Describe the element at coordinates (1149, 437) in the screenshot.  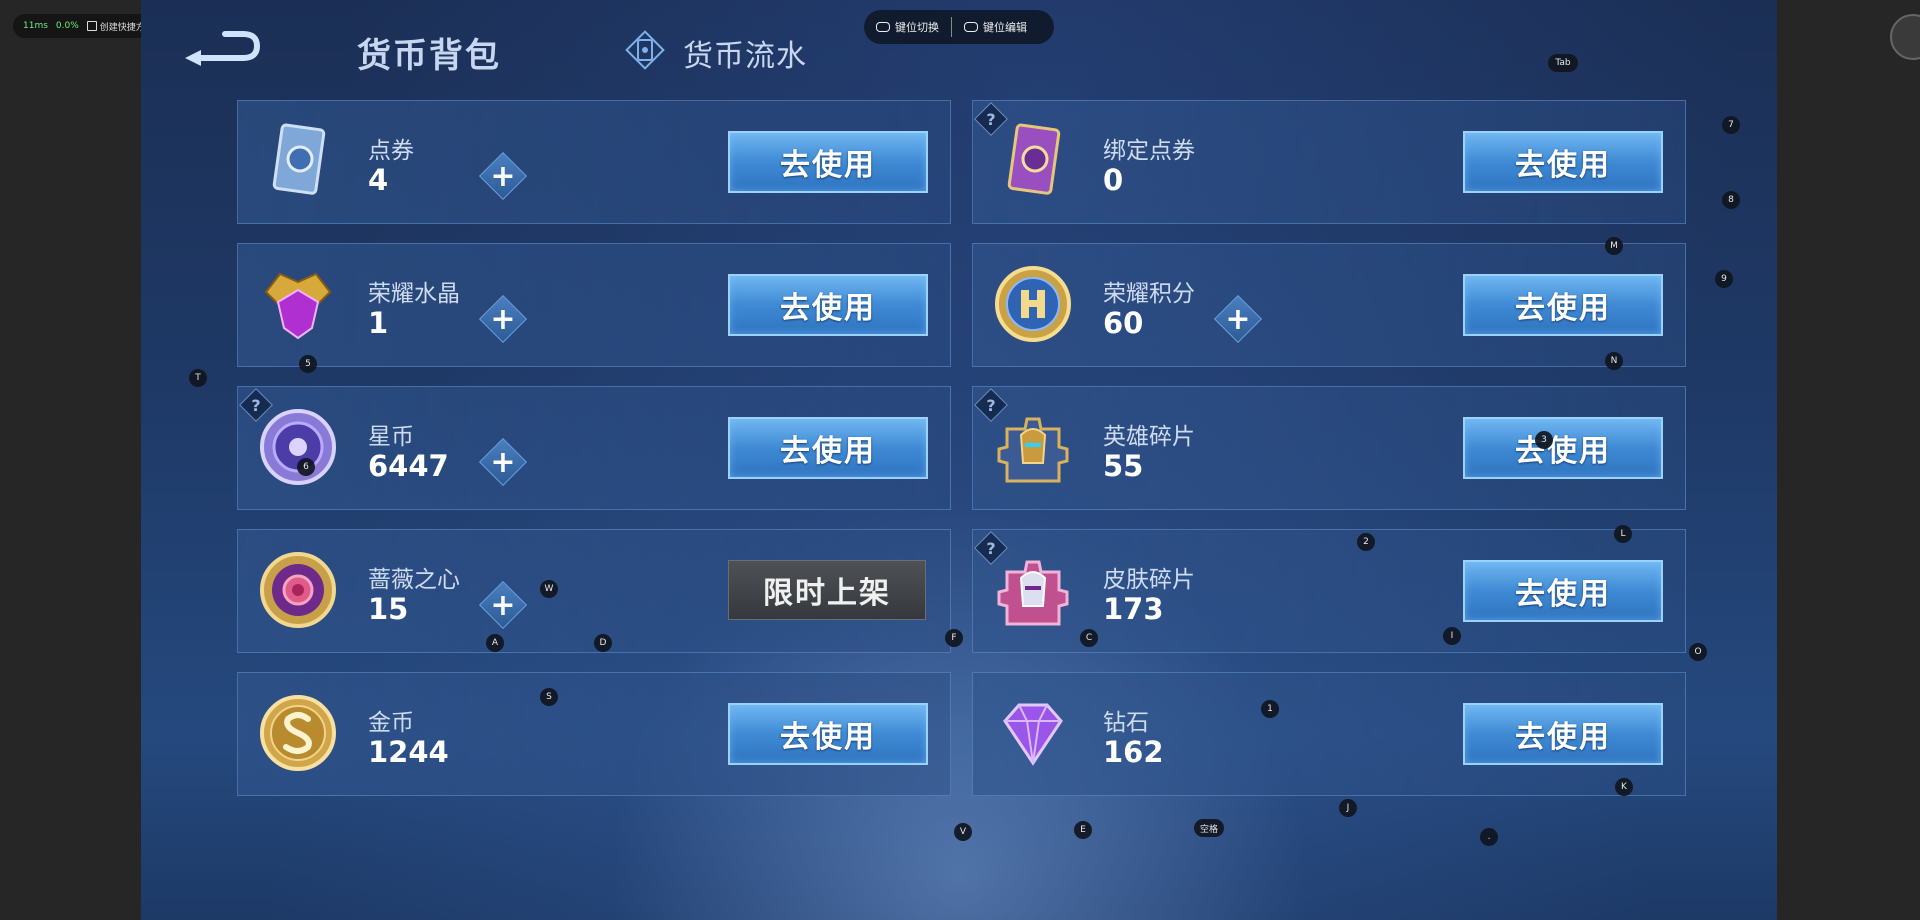
I see `currency-label: 英雄碎片` at that location.